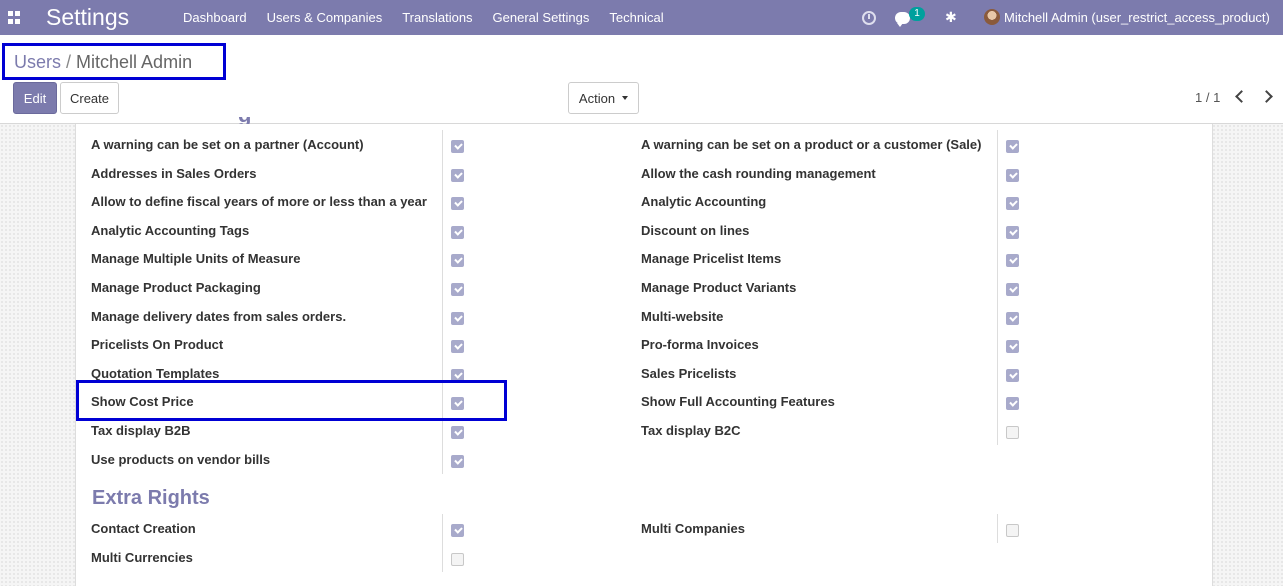  What do you see at coordinates (917, 14) in the screenshot?
I see `chat-count-badge: 1` at bounding box center [917, 14].